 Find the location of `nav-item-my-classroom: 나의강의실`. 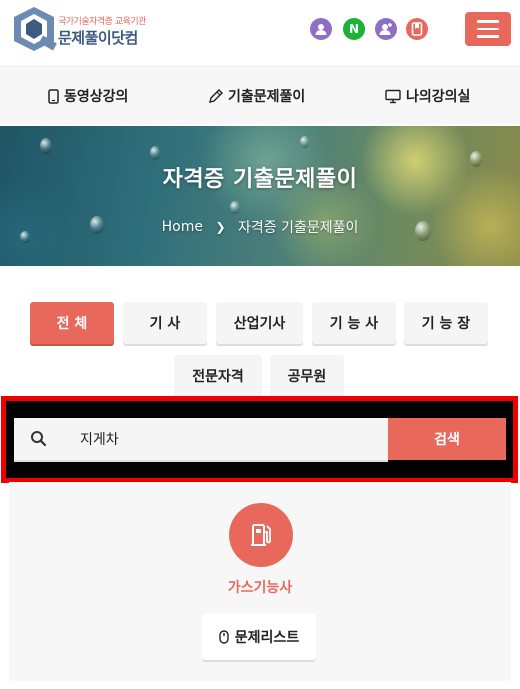

nav-item-my-classroom: 나의강의실 is located at coordinates (427, 96).